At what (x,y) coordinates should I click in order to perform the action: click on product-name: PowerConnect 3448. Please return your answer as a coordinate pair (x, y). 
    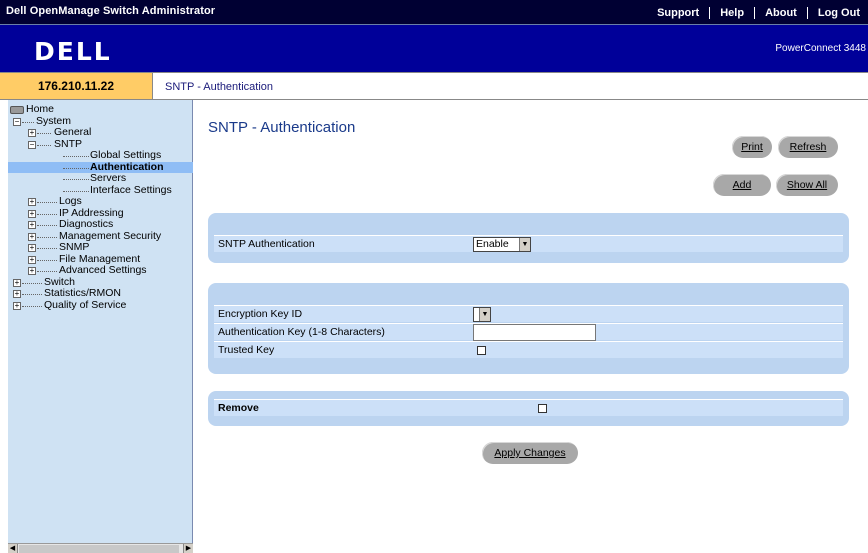
    Looking at the image, I should click on (820, 48).